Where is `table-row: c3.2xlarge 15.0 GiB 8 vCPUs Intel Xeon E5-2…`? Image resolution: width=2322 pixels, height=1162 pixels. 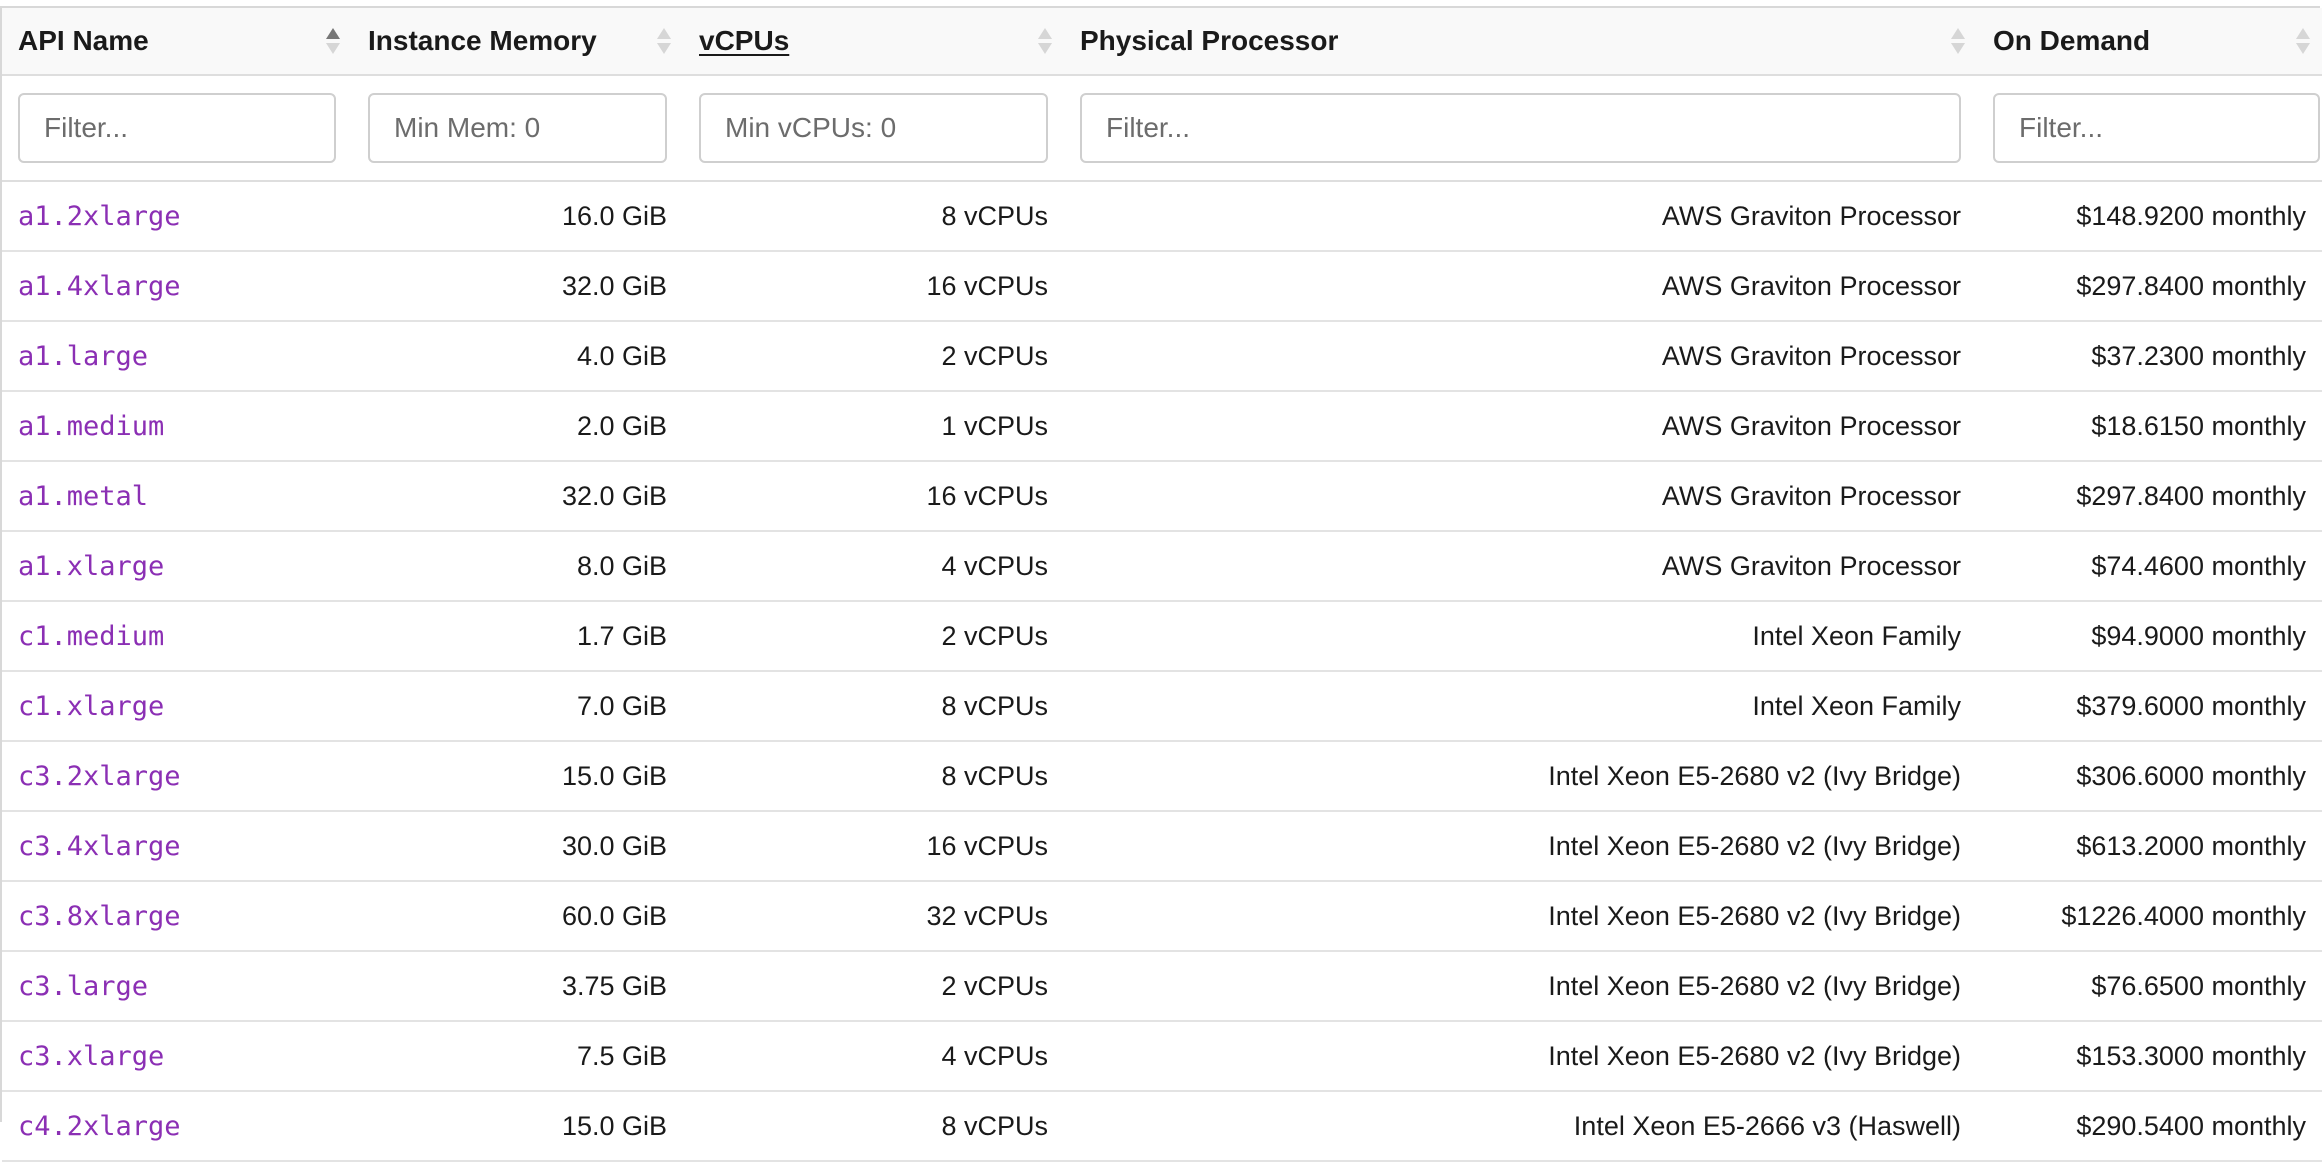 table-row: c3.2xlarge 15.0 GiB 8 vCPUs Intel Xeon E5-2… is located at coordinates (1162, 776).